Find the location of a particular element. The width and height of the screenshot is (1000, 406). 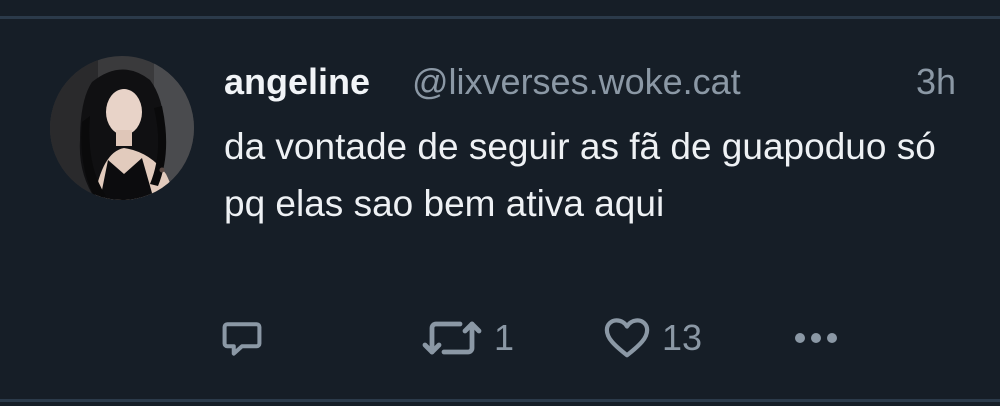

reply-button is located at coordinates (242, 338).